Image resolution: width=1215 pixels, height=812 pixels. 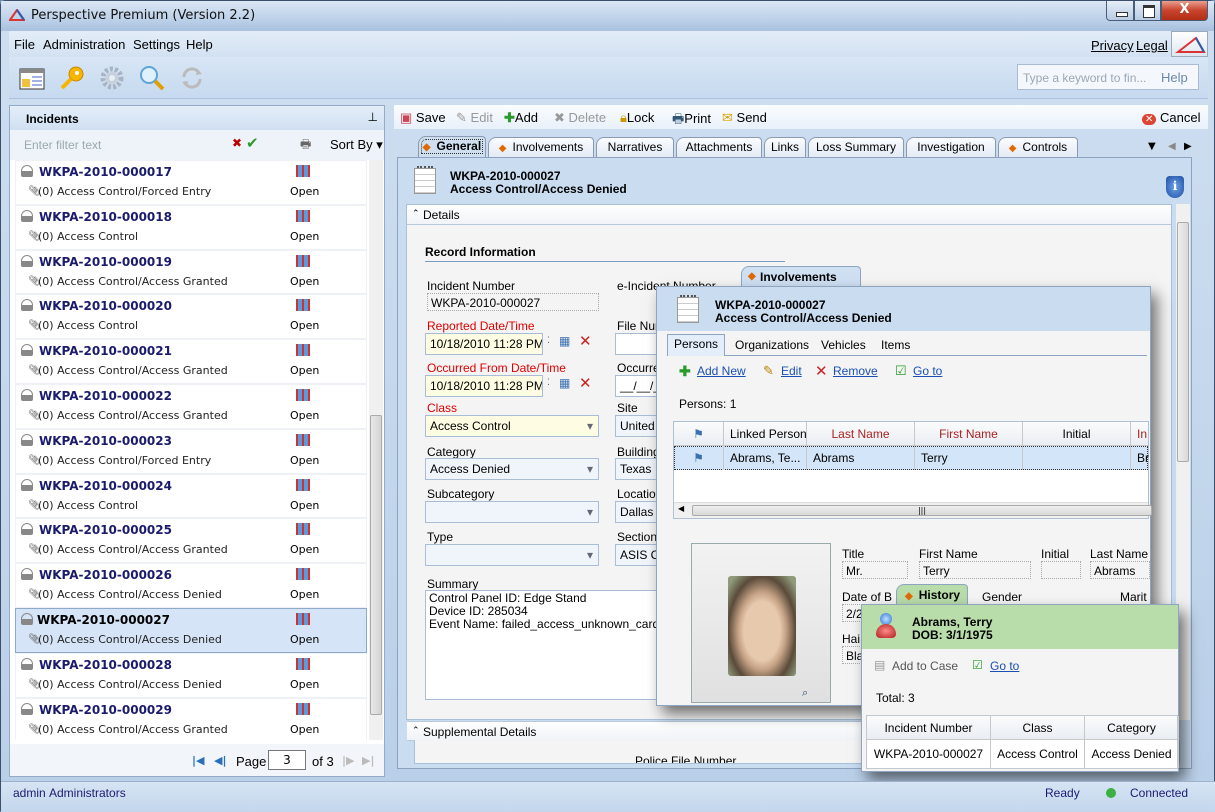 I want to click on add-new-link: Add New, so click(x=721, y=371).